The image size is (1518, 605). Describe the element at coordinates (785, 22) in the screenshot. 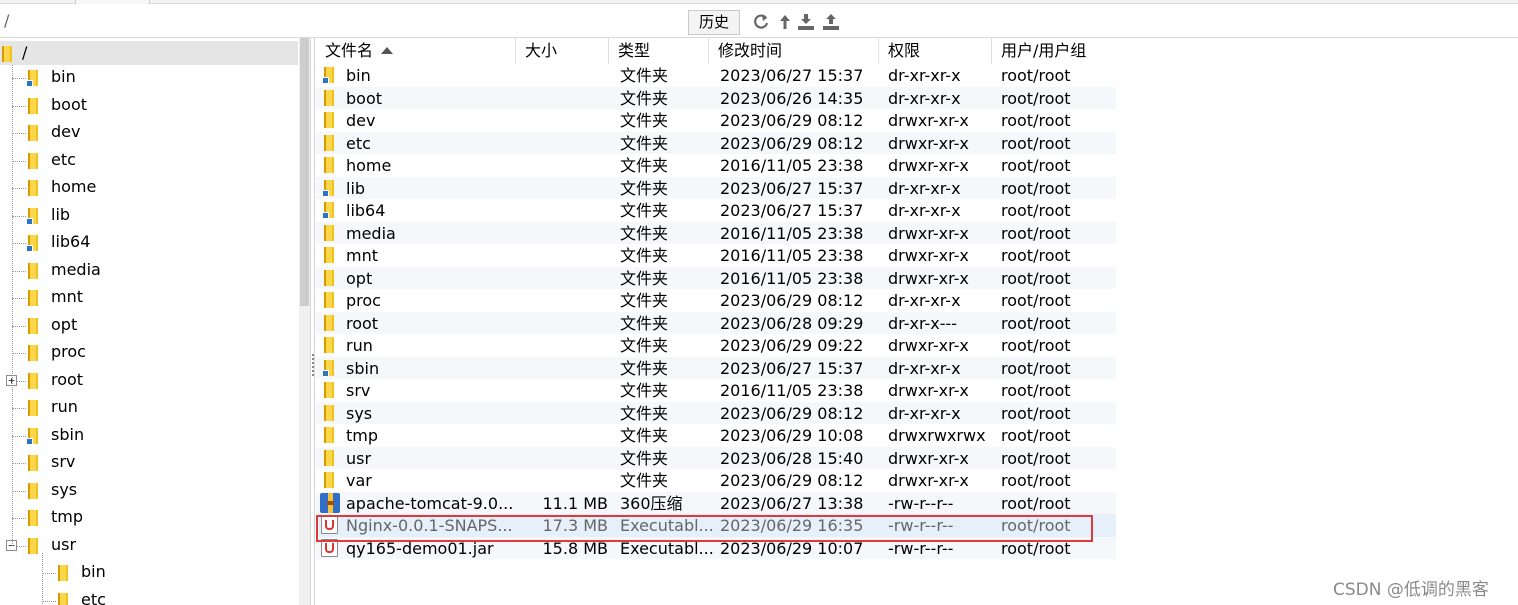

I see `up-arrow-icon` at that location.